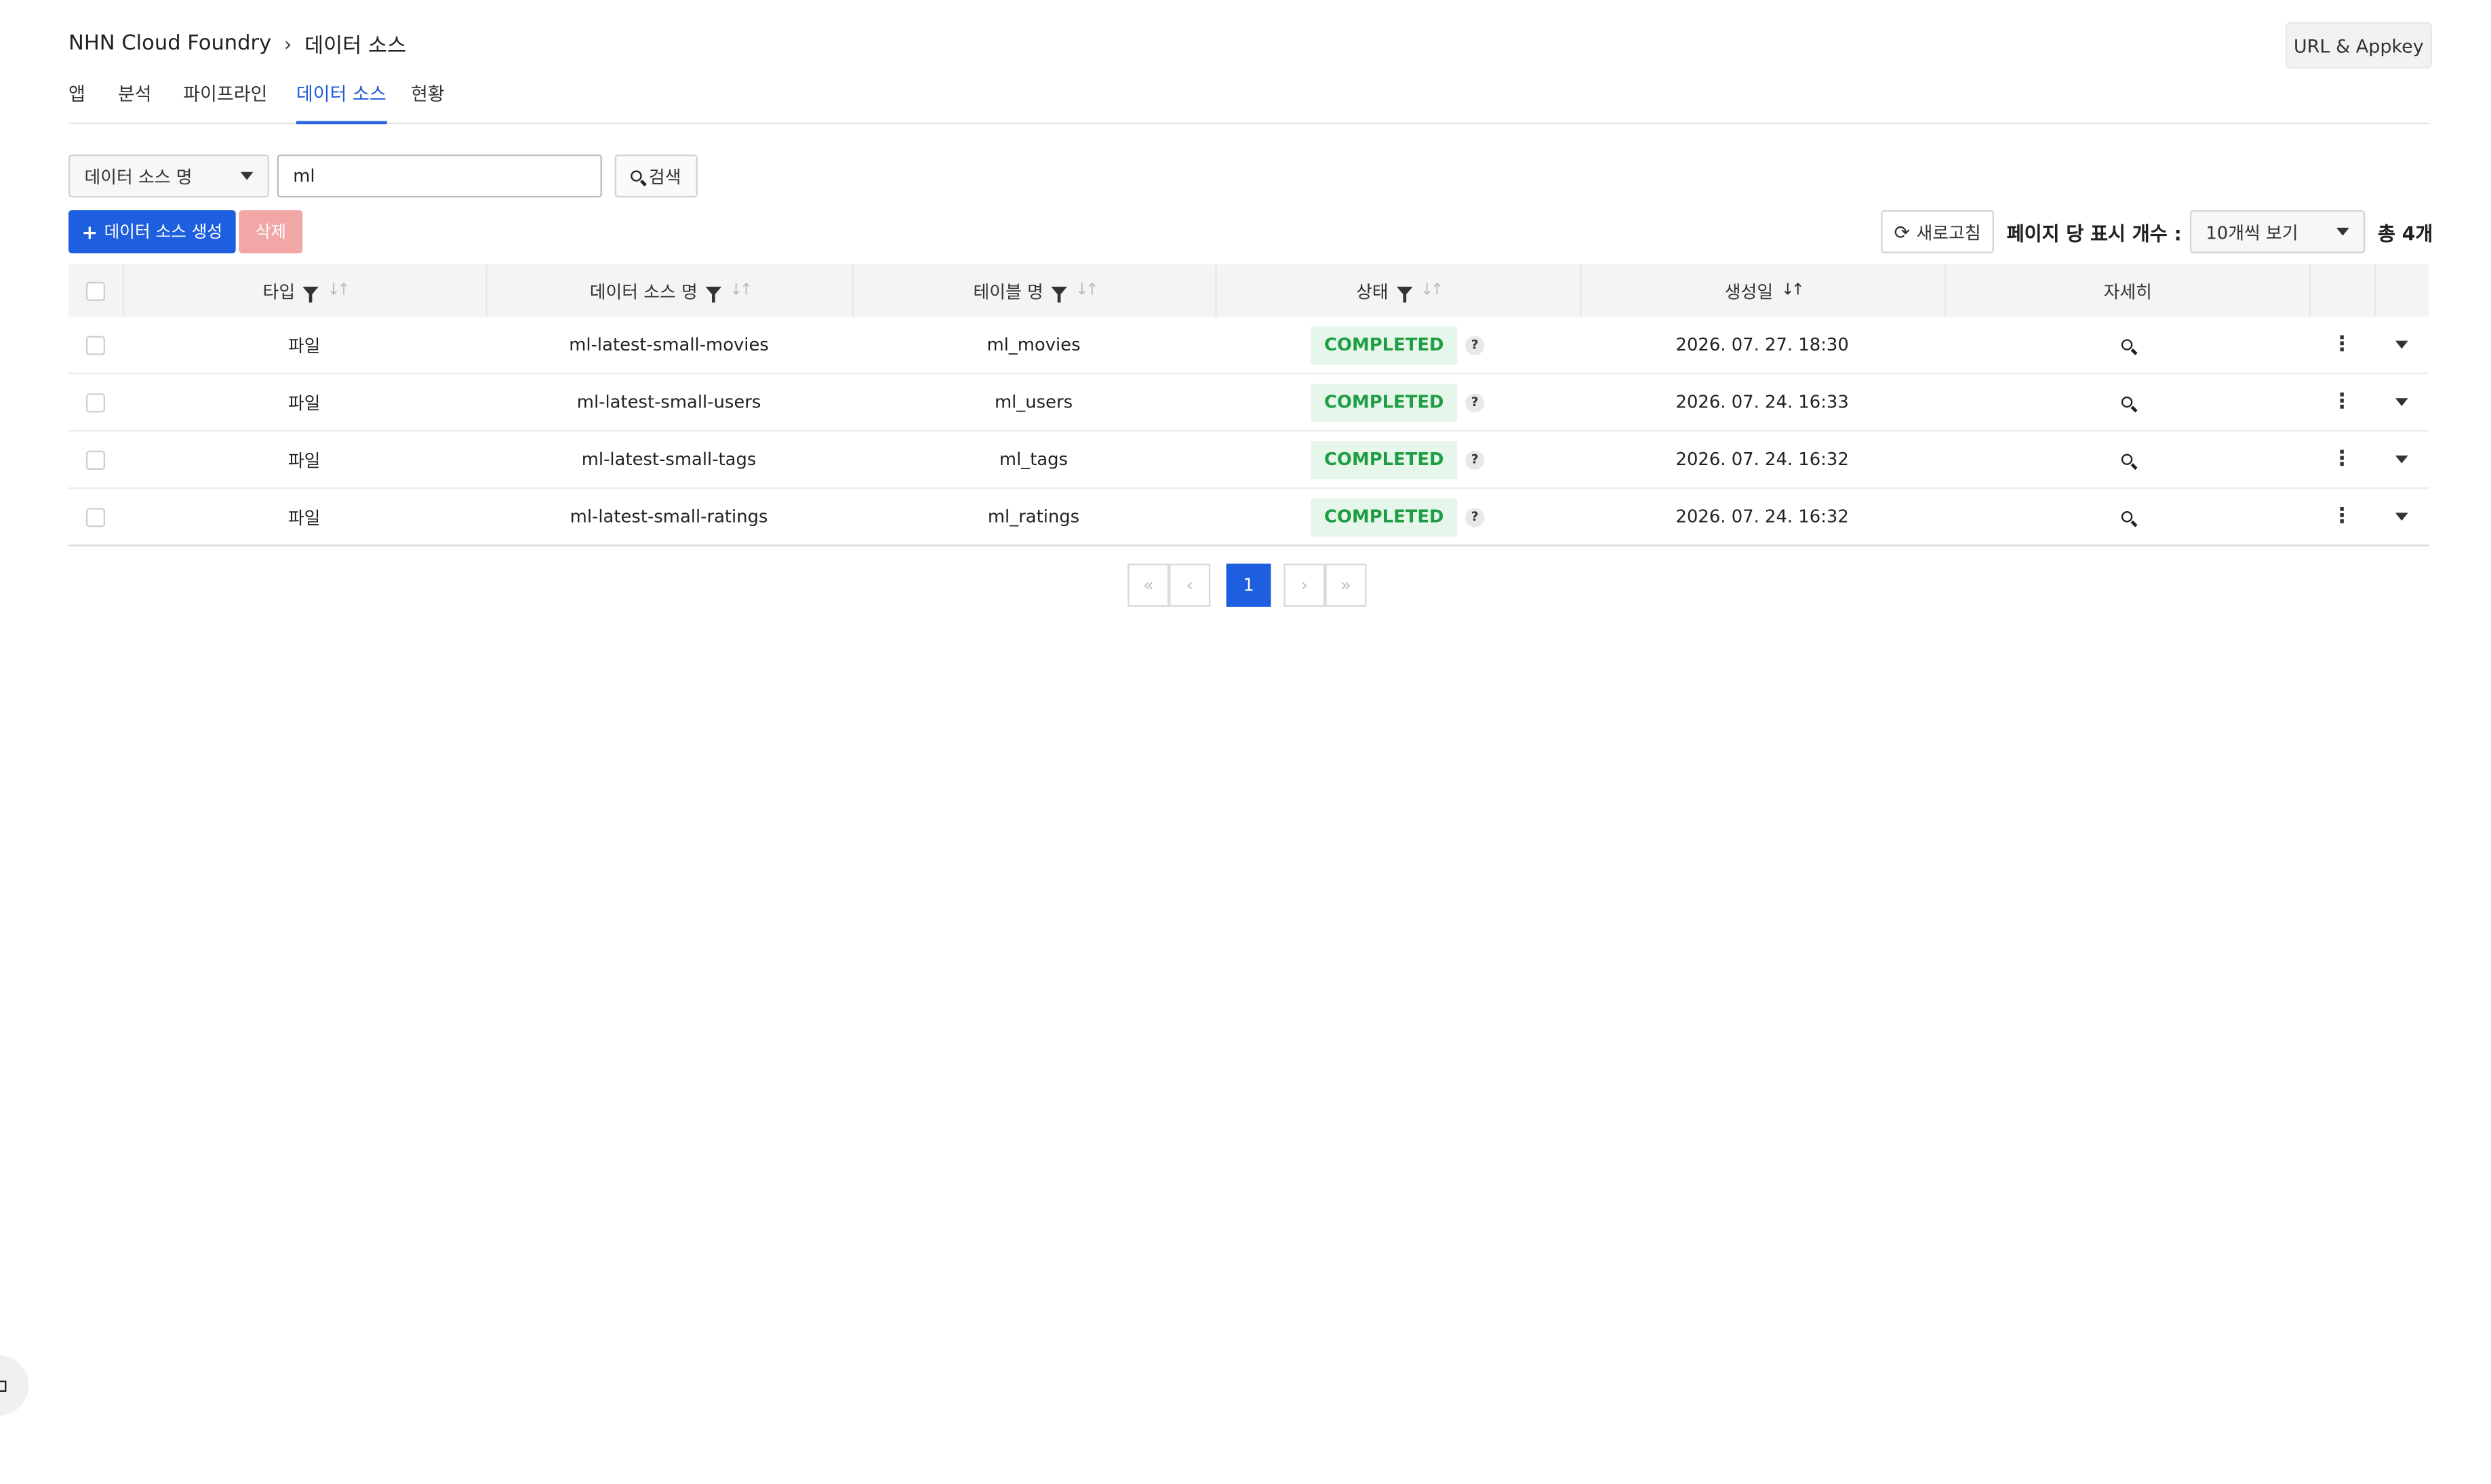 The height and width of the screenshot is (1484, 2491). What do you see at coordinates (1762, 344) in the screenshot?
I see `cell-created: 2026. 07. 27. 18:30` at bounding box center [1762, 344].